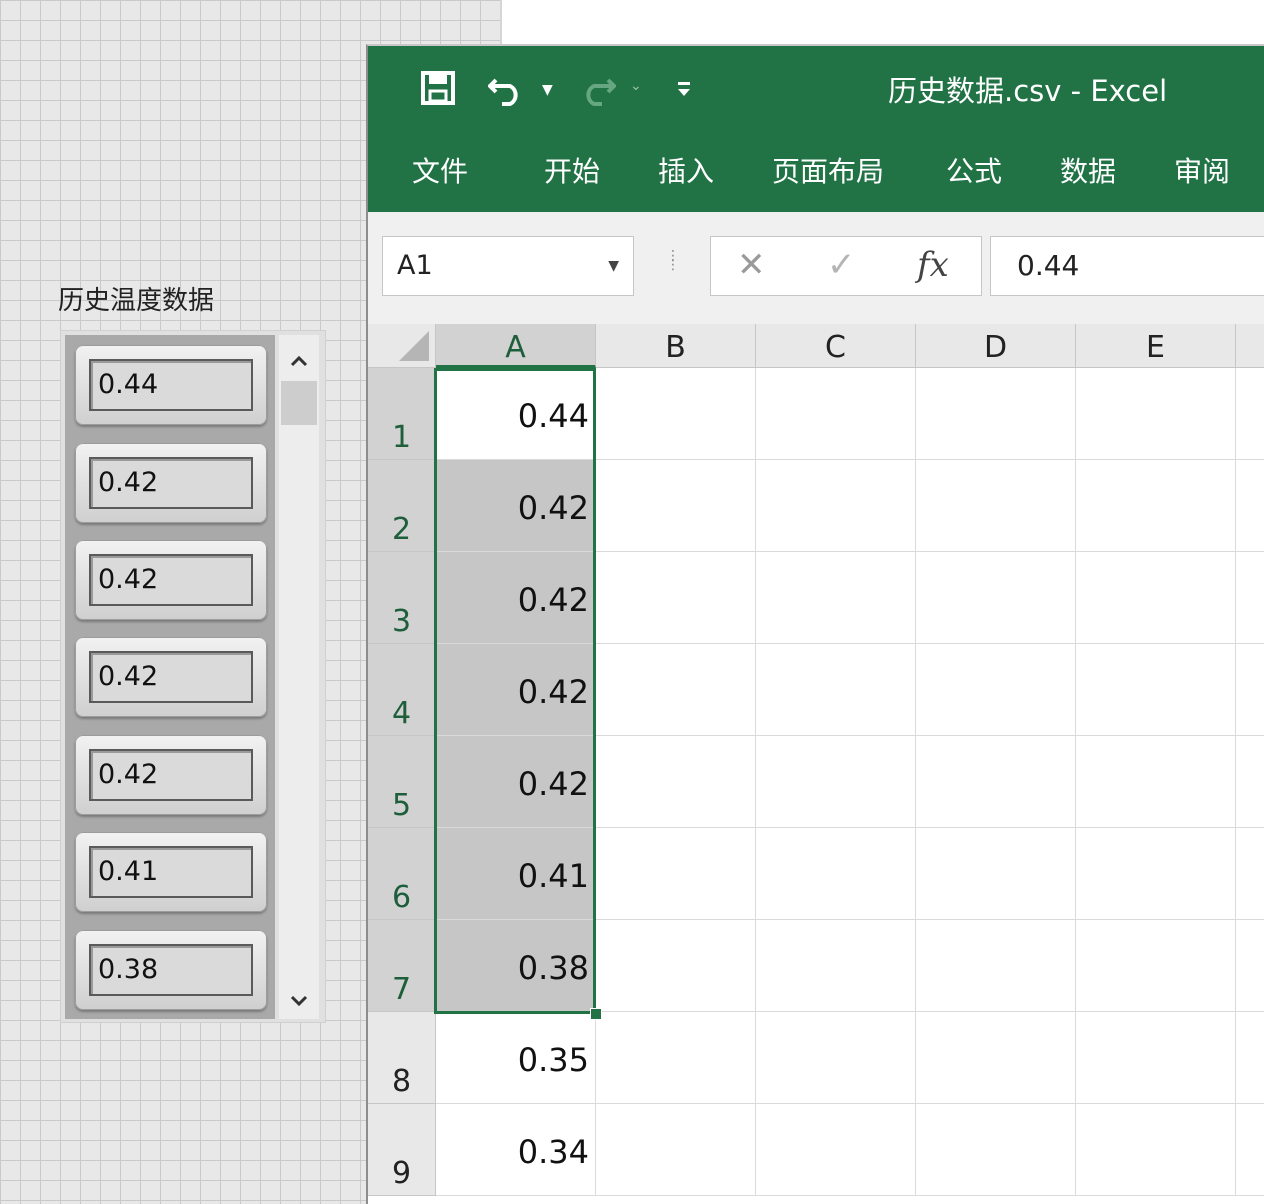 The image size is (1264, 1204). I want to click on redo-icon, so click(597, 91).